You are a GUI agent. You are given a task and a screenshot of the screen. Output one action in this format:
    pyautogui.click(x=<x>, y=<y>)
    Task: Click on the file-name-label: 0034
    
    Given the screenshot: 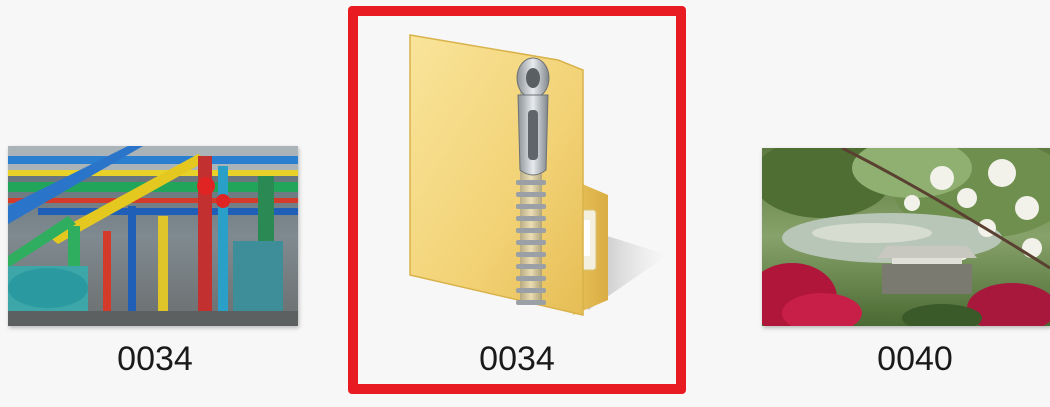 What is the action you would take?
    pyautogui.click(x=155, y=359)
    